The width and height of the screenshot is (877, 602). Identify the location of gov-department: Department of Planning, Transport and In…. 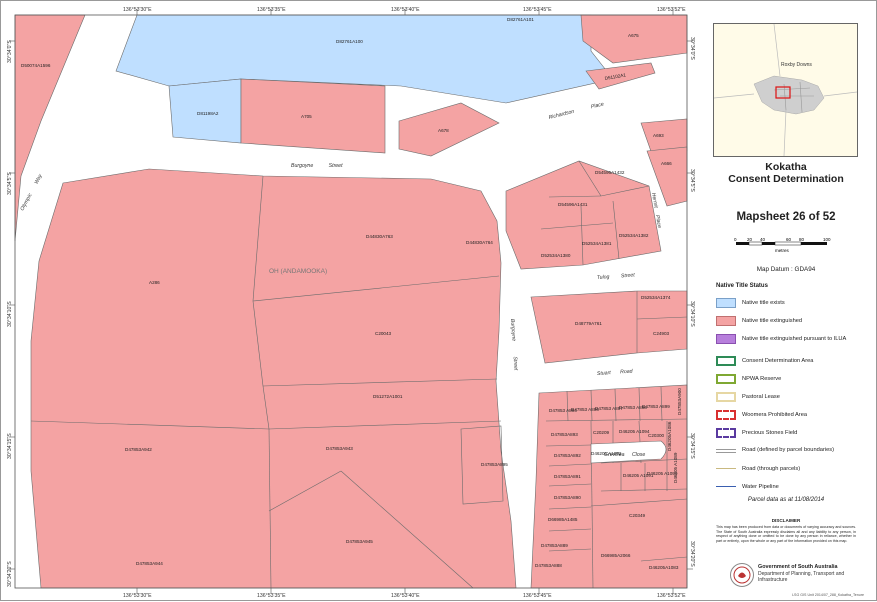
(801, 577).